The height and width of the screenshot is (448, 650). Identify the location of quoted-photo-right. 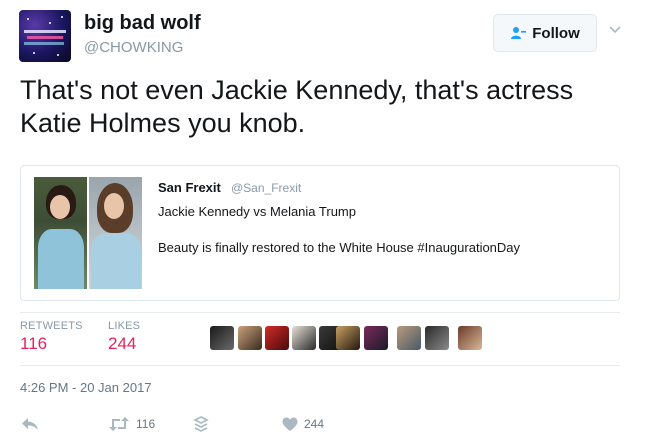
(115, 233).